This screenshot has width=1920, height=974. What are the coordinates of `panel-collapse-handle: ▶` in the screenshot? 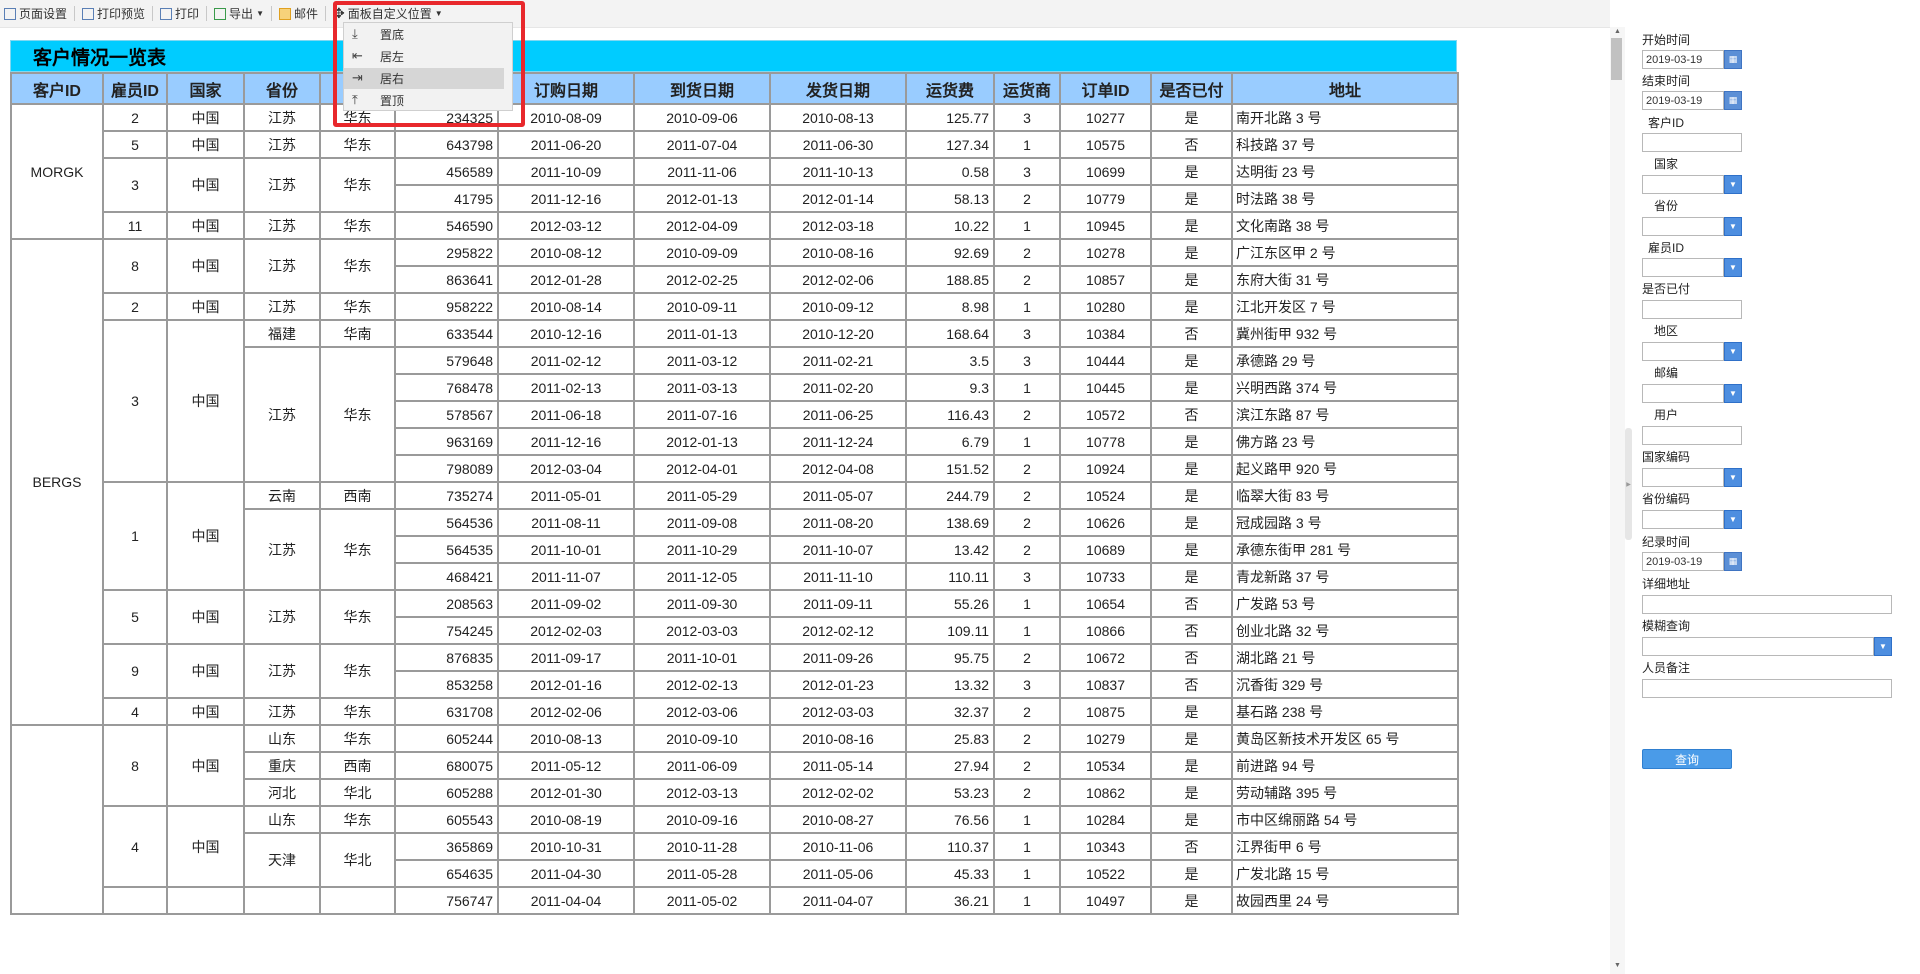 It's located at (1628, 484).